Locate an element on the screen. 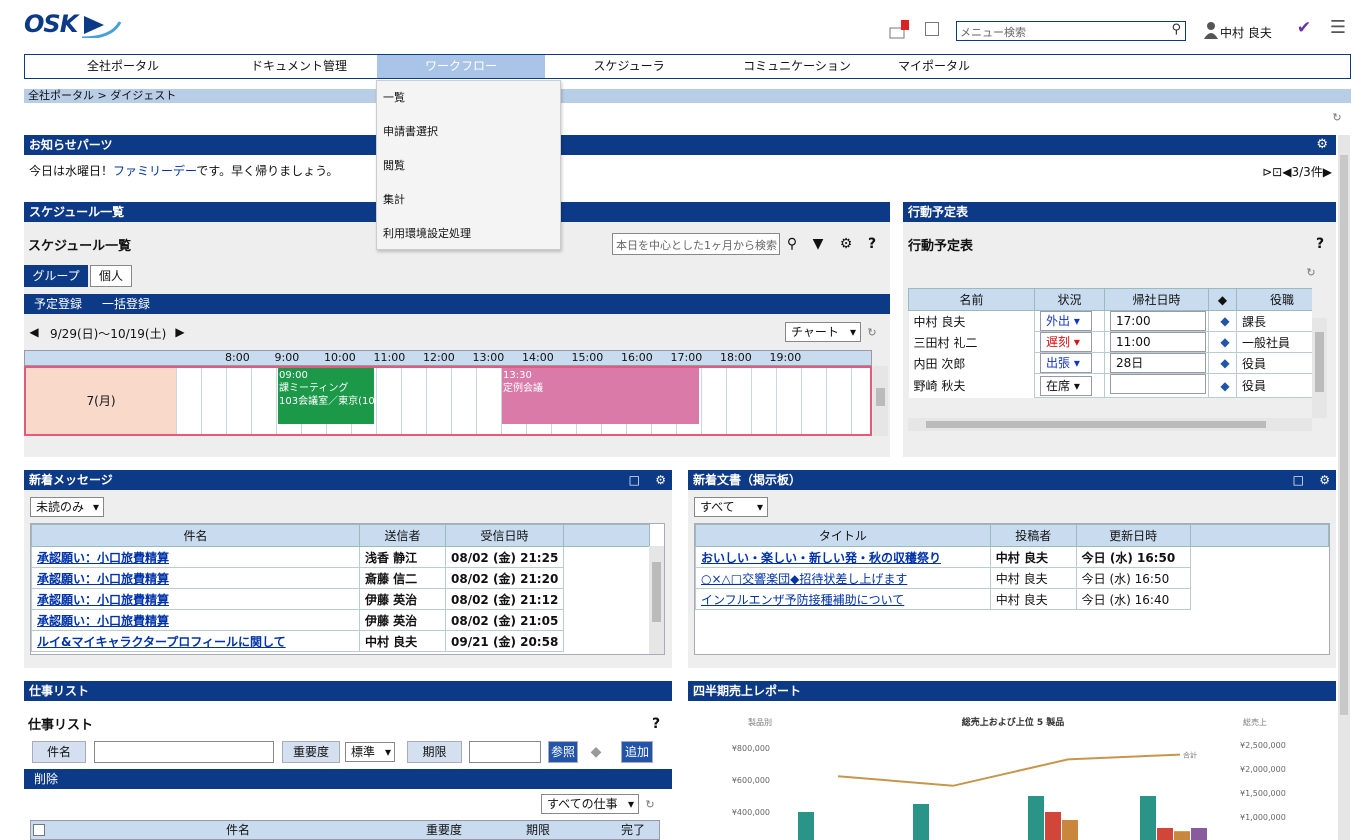 The height and width of the screenshot is (840, 1366). doc-row: インフルエンザ予防接種補助について 中村 良夫 今日 (水) 16:40 is located at coordinates (1012, 599).